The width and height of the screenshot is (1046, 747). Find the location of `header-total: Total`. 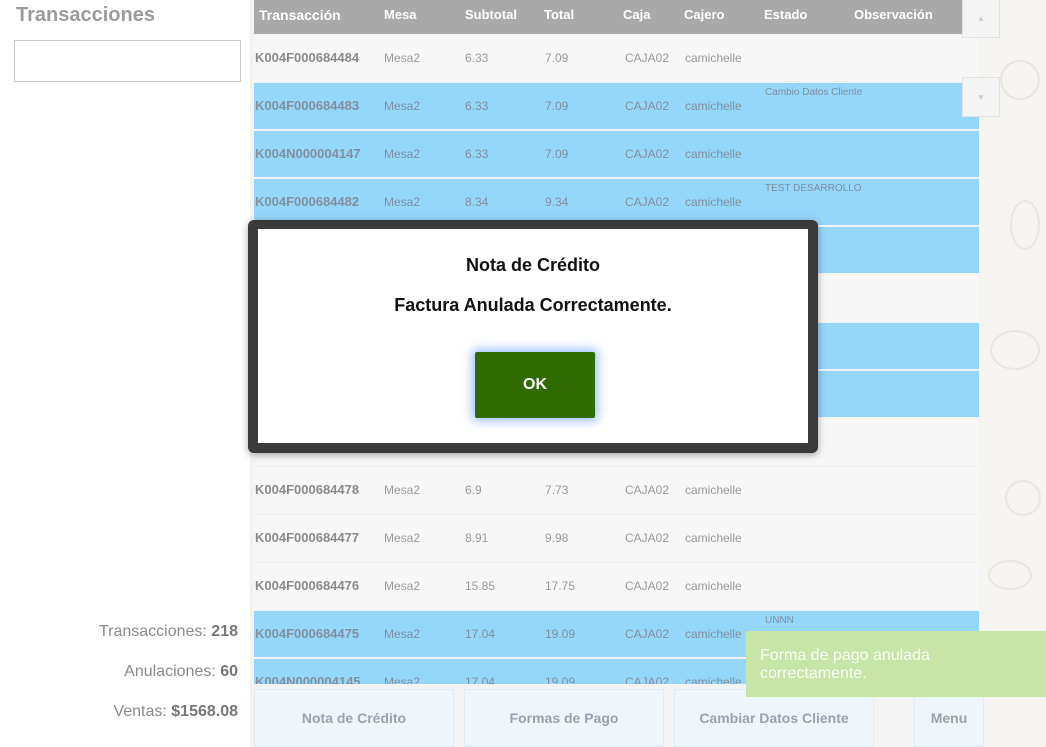

header-total: Total is located at coordinates (559, 14).